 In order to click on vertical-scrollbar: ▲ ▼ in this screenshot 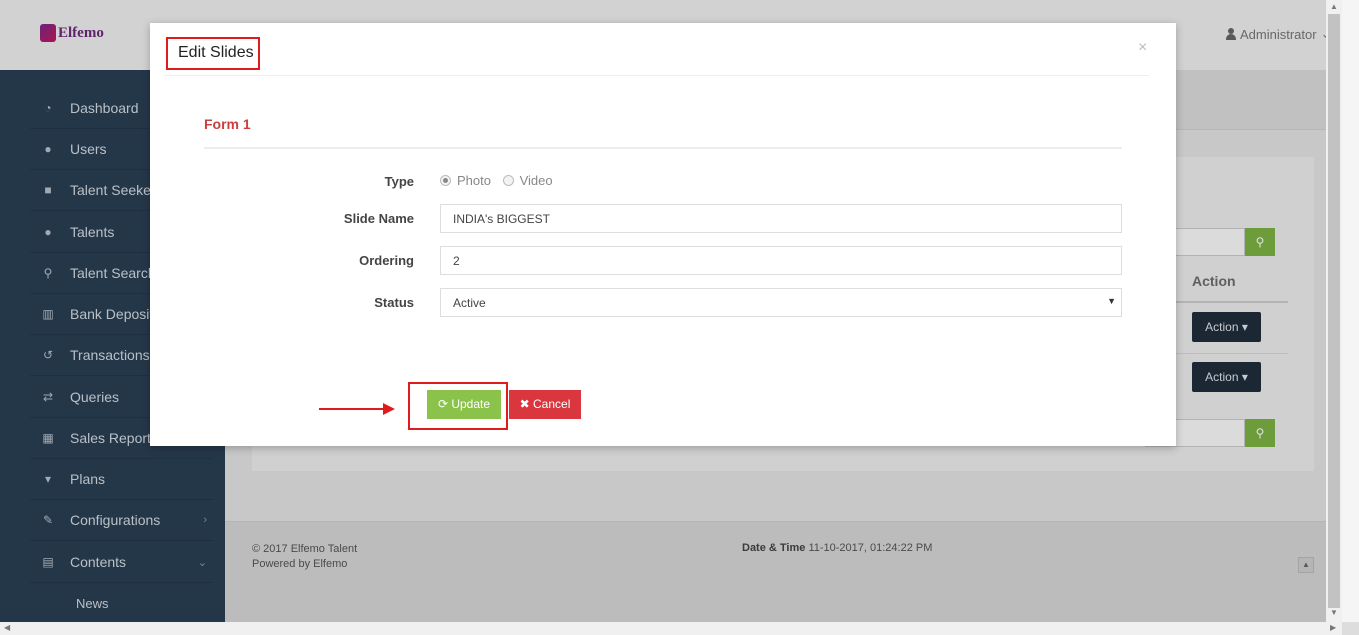, I will do `click(1334, 311)`.